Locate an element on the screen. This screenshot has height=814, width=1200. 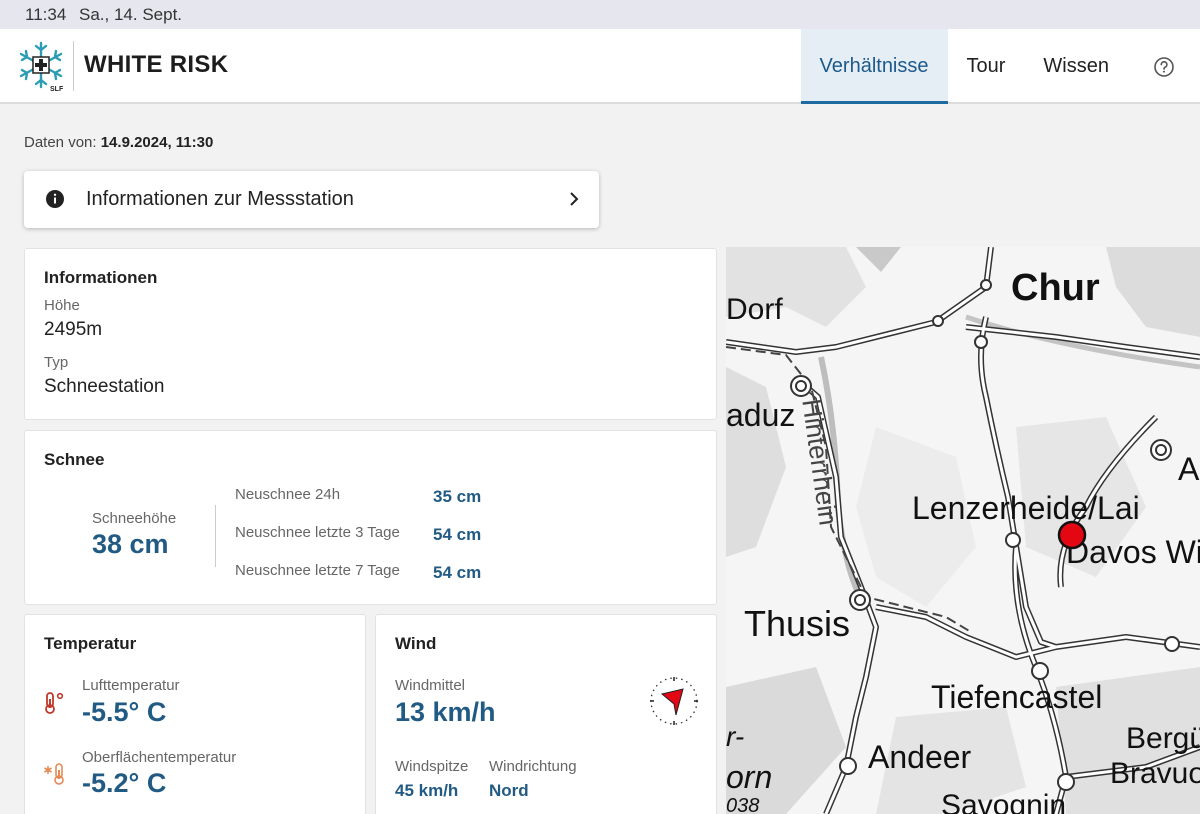
lufttemperatur-value: -5.5° C is located at coordinates (124, 712).